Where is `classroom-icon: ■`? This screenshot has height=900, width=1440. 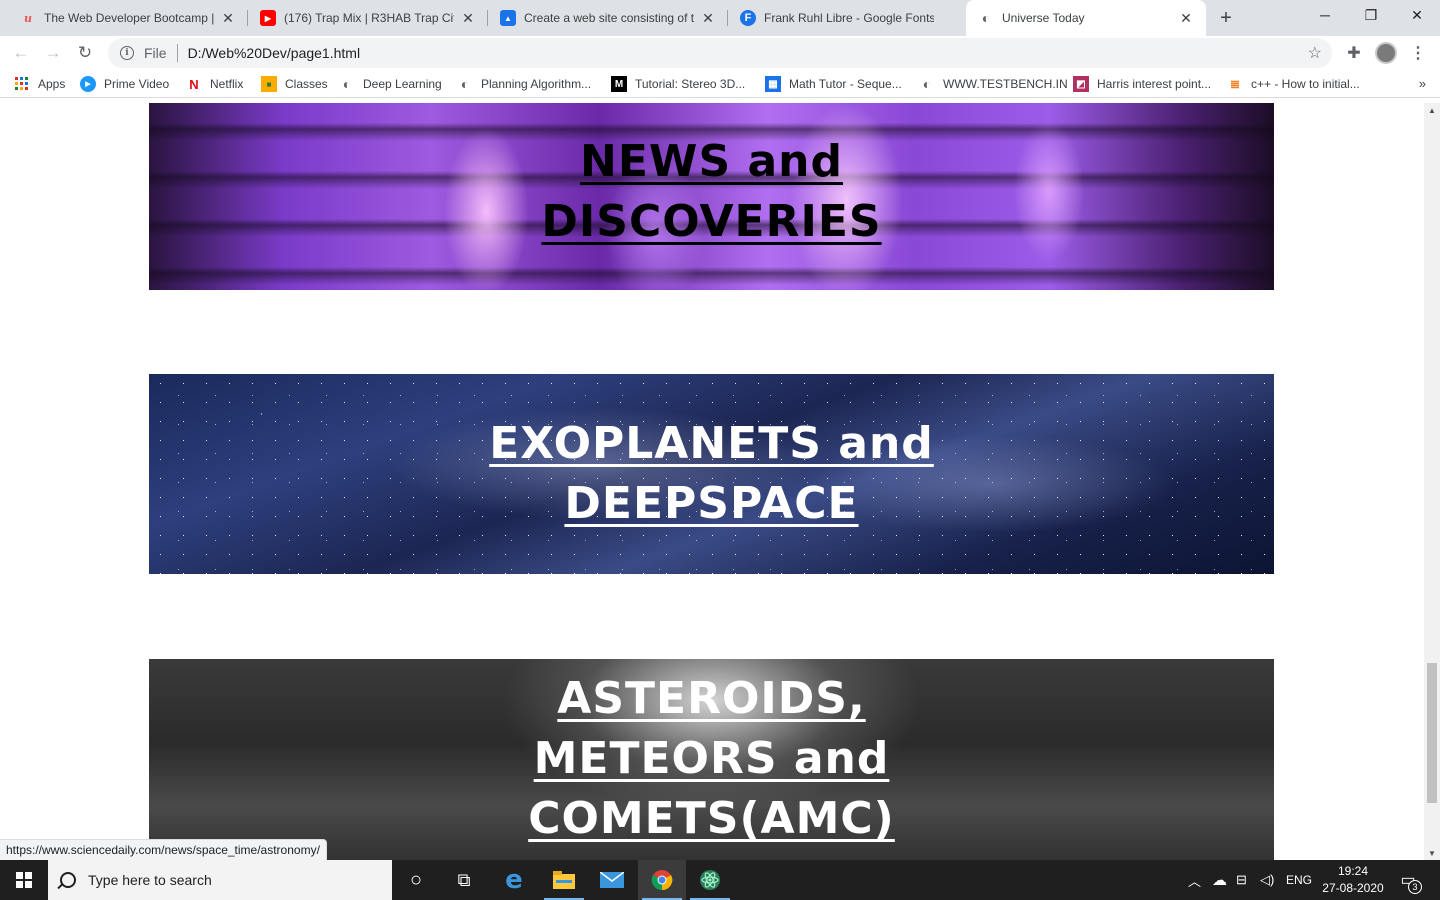 classroom-icon: ■ is located at coordinates (269, 84).